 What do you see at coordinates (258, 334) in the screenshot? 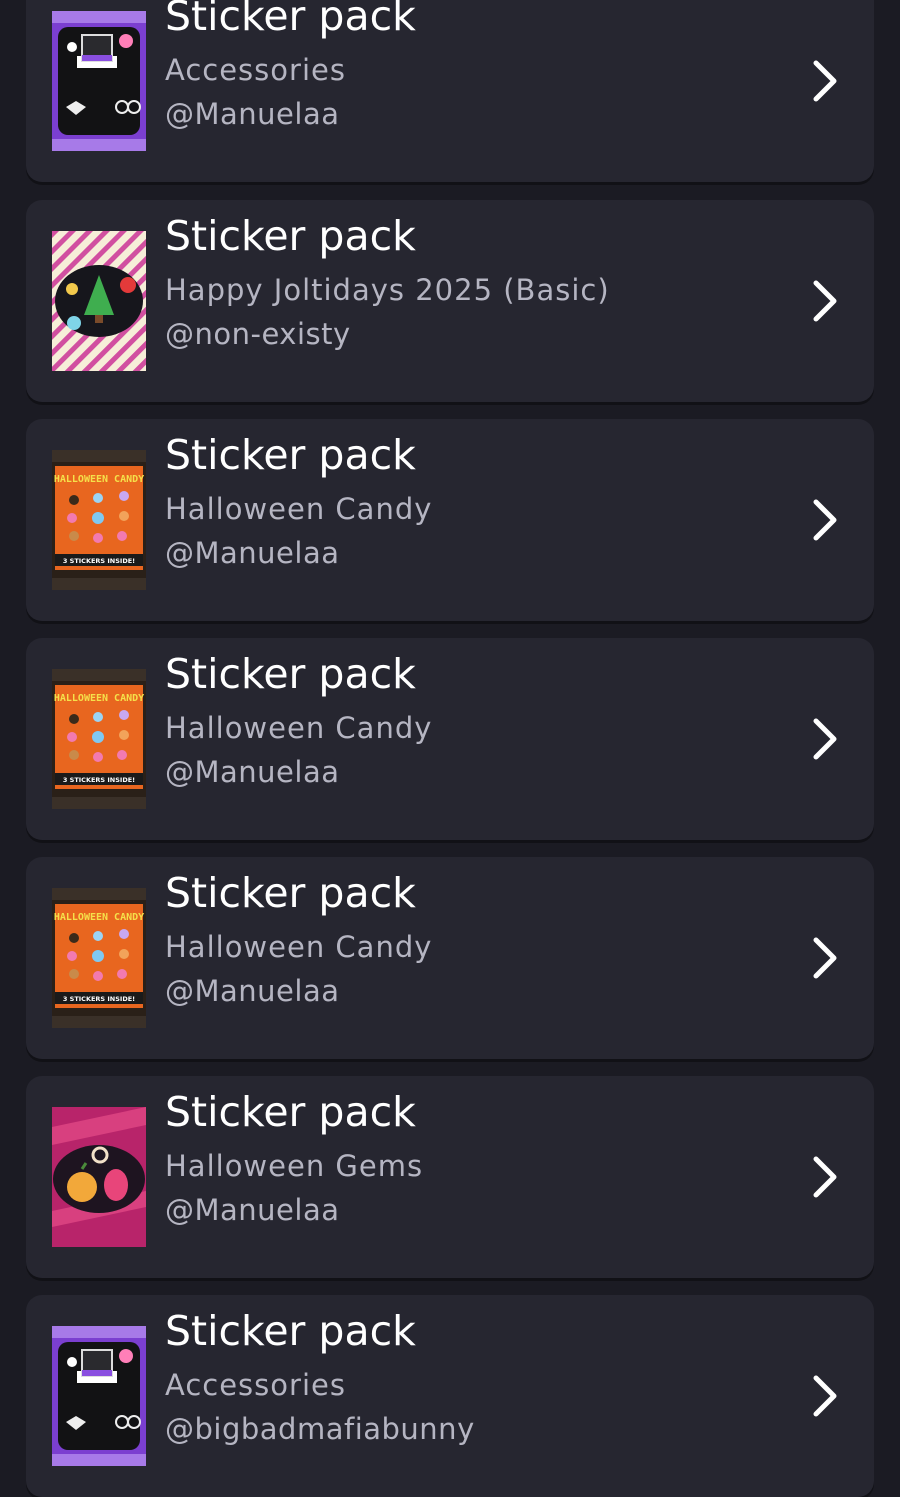
I see `pack-owner: @non-existy` at bounding box center [258, 334].